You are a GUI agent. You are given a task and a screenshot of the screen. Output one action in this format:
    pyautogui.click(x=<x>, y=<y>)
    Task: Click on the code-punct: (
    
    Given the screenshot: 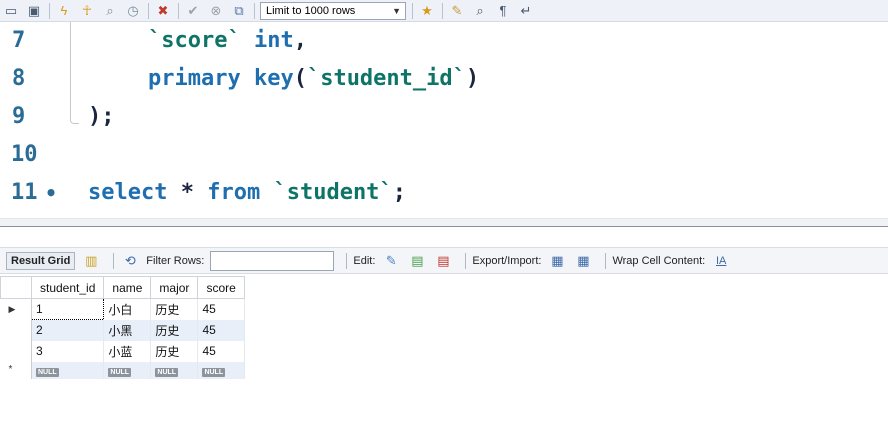 What is the action you would take?
    pyautogui.click(x=300, y=78)
    